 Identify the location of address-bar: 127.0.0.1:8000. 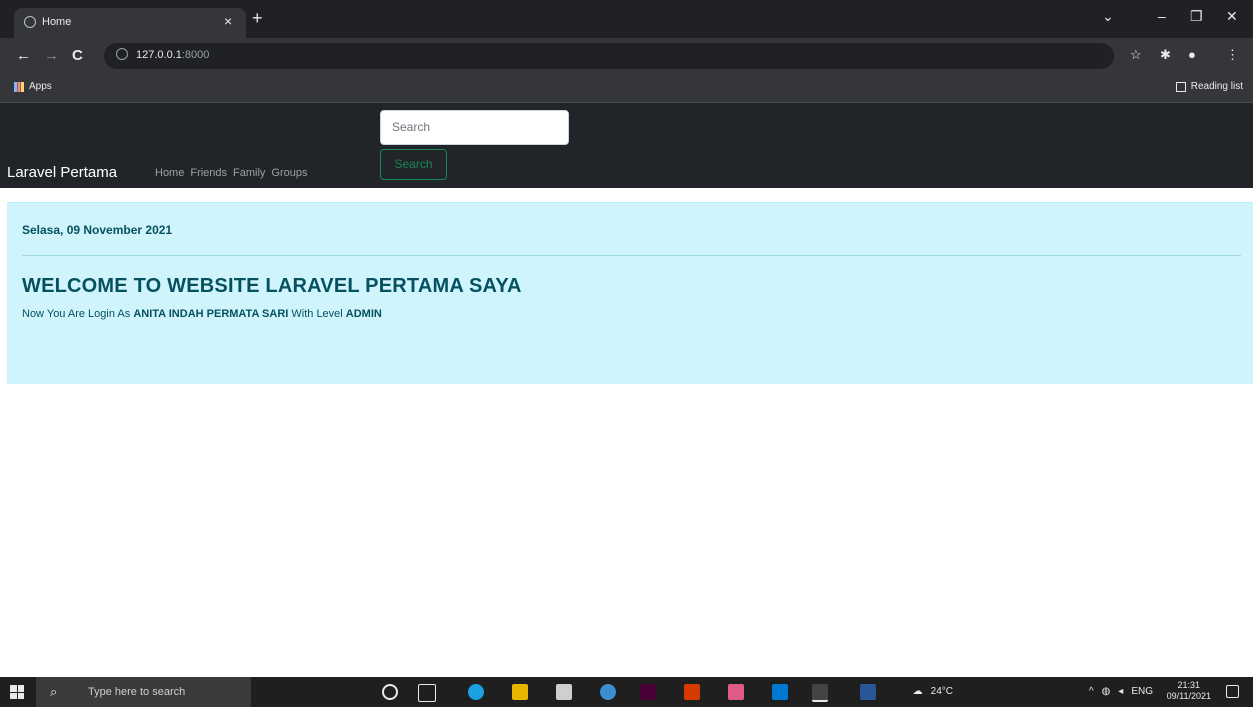
(609, 56).